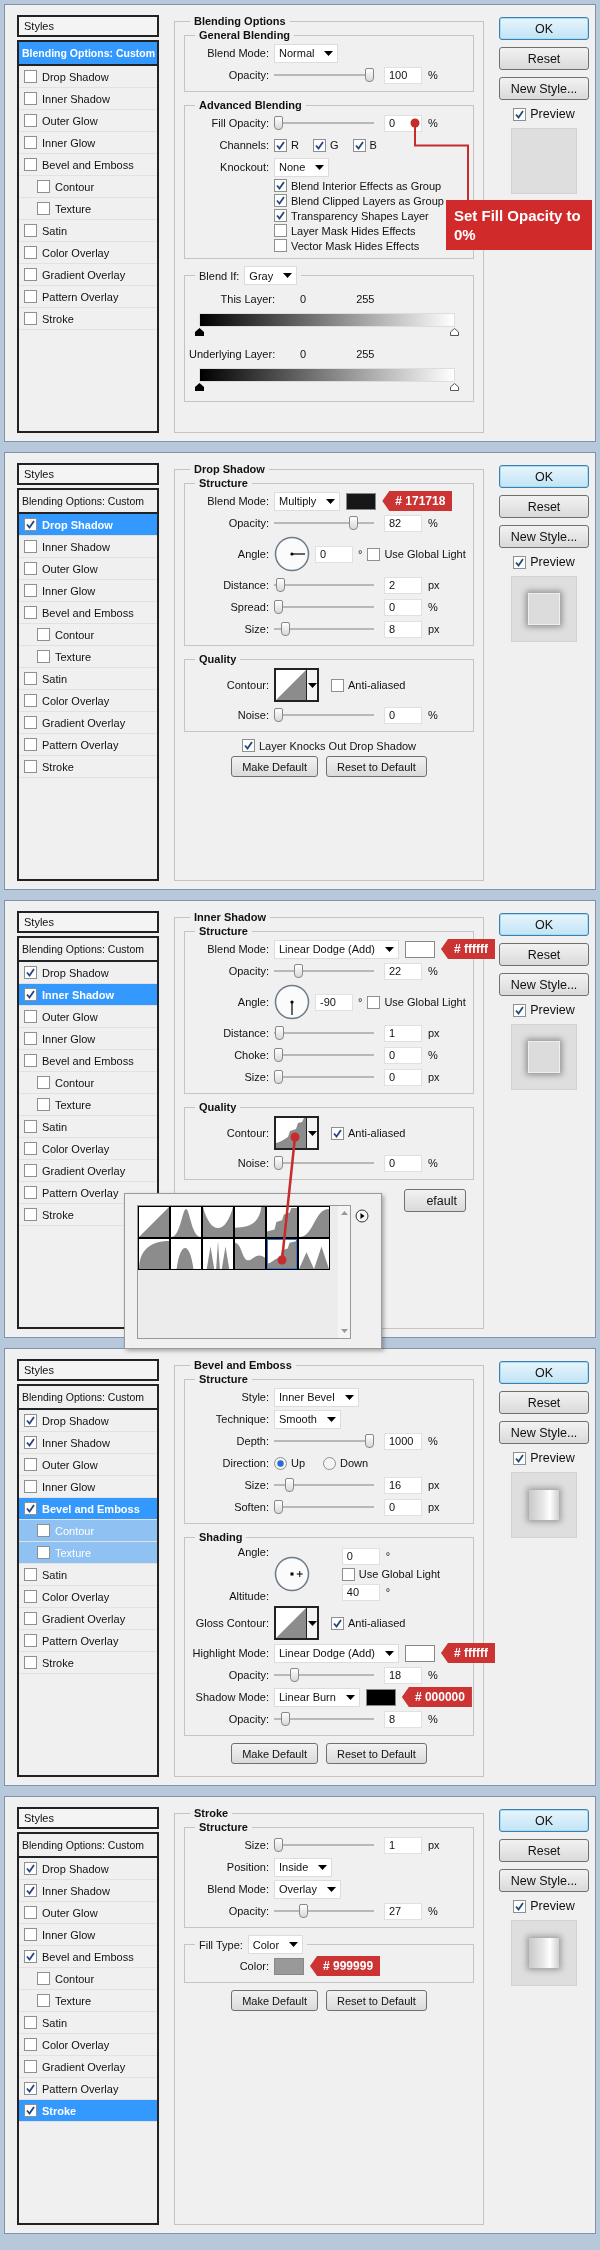 The width and height of the screenshot is (600, 2250). I want to click on slider-handle, so click(199, 332).